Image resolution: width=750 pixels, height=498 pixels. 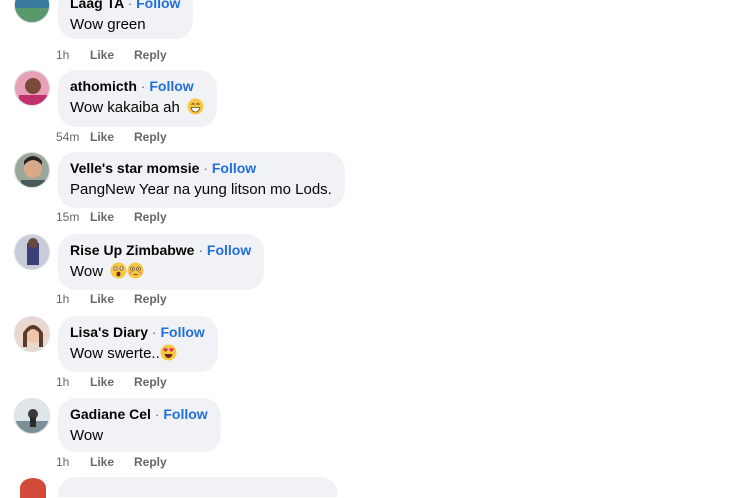 I want to click on author-name: Gadiane Cel, so click(x=110, y=414).